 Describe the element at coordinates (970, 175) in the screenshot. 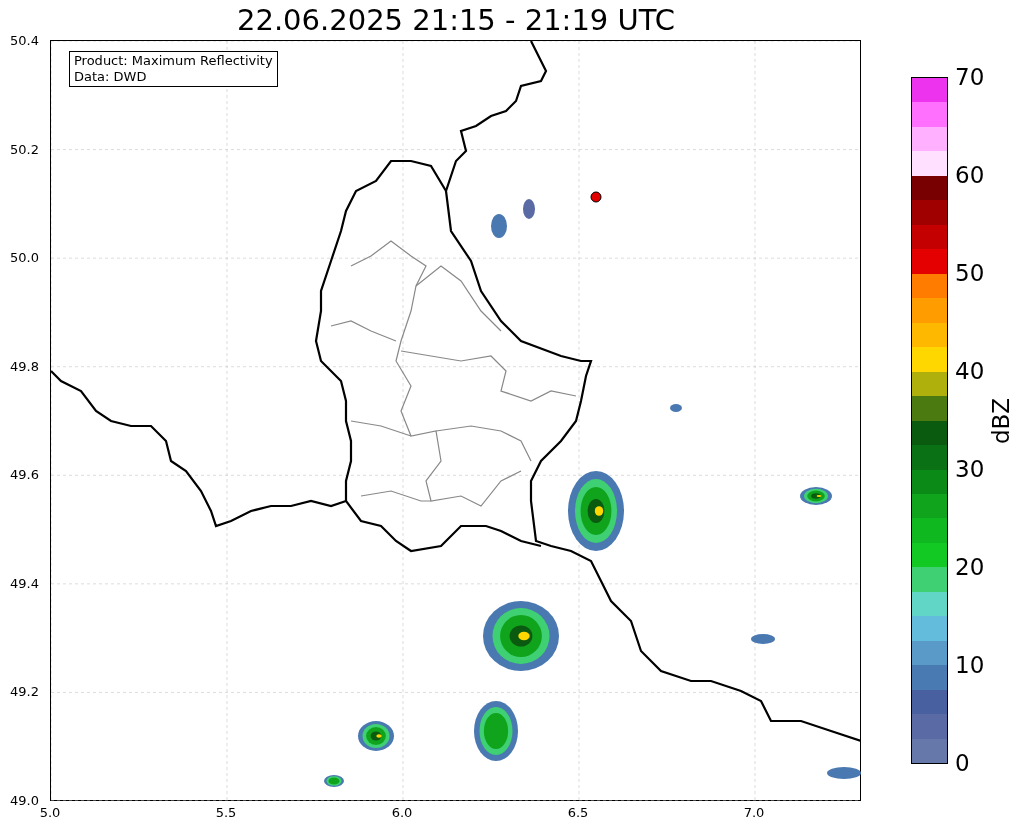

I see `colorbar-tick-label: 60` at that location.